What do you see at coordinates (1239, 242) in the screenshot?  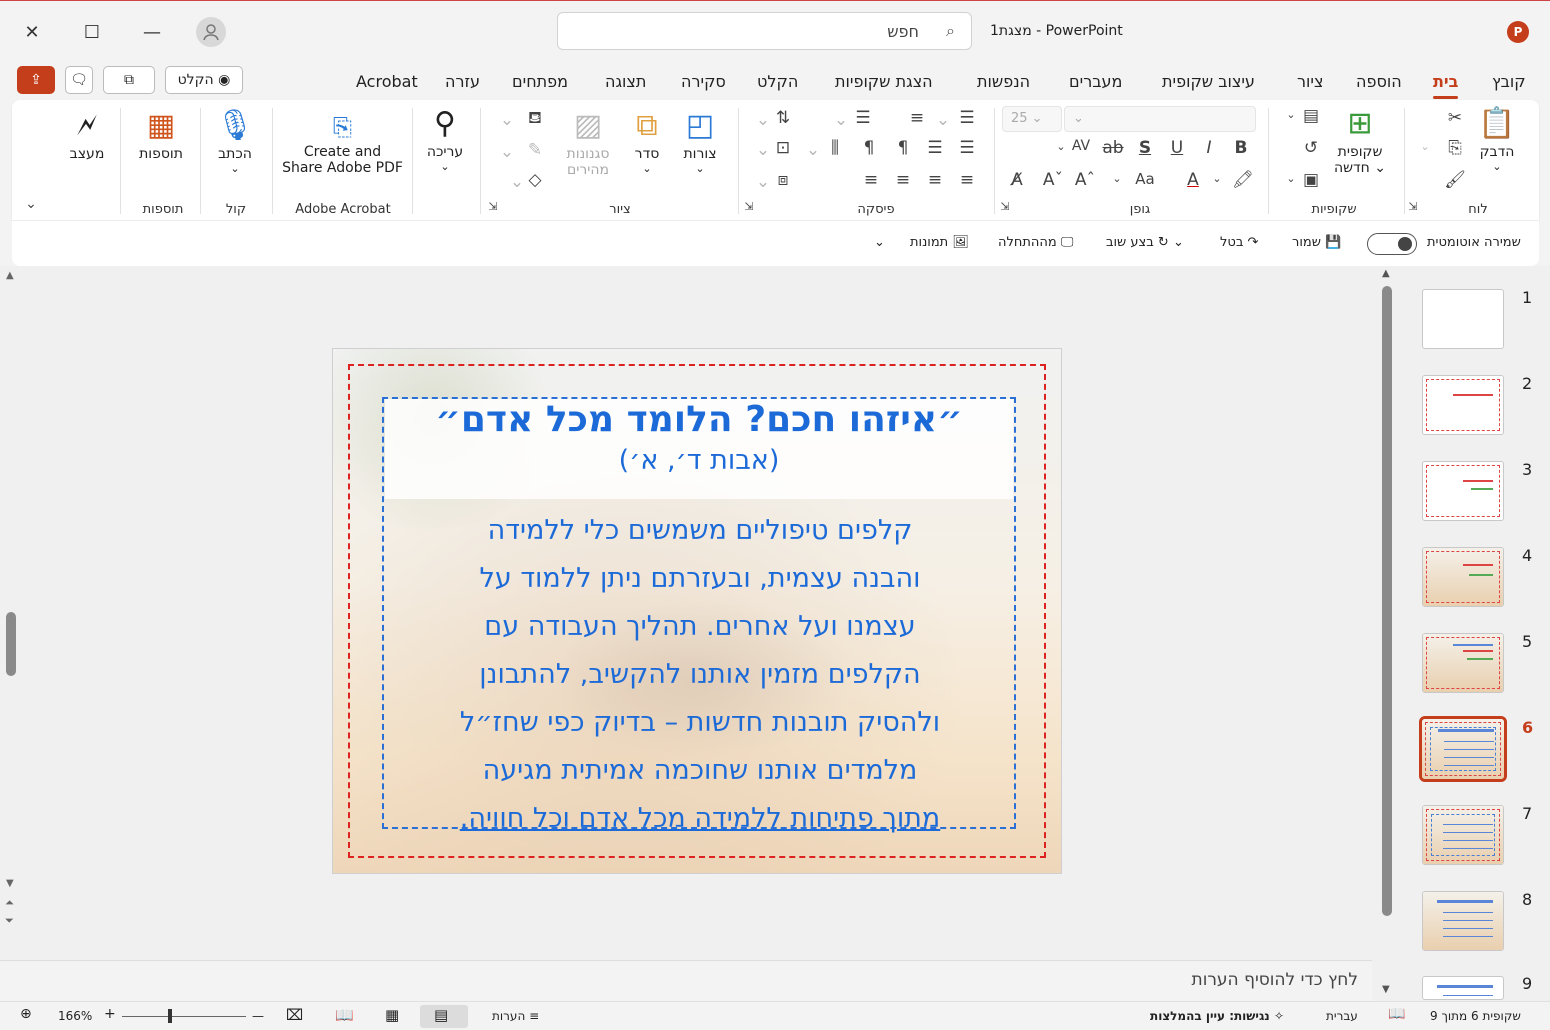 I see `undo-button: בטל ↷` at bounding box center [1239, 242].